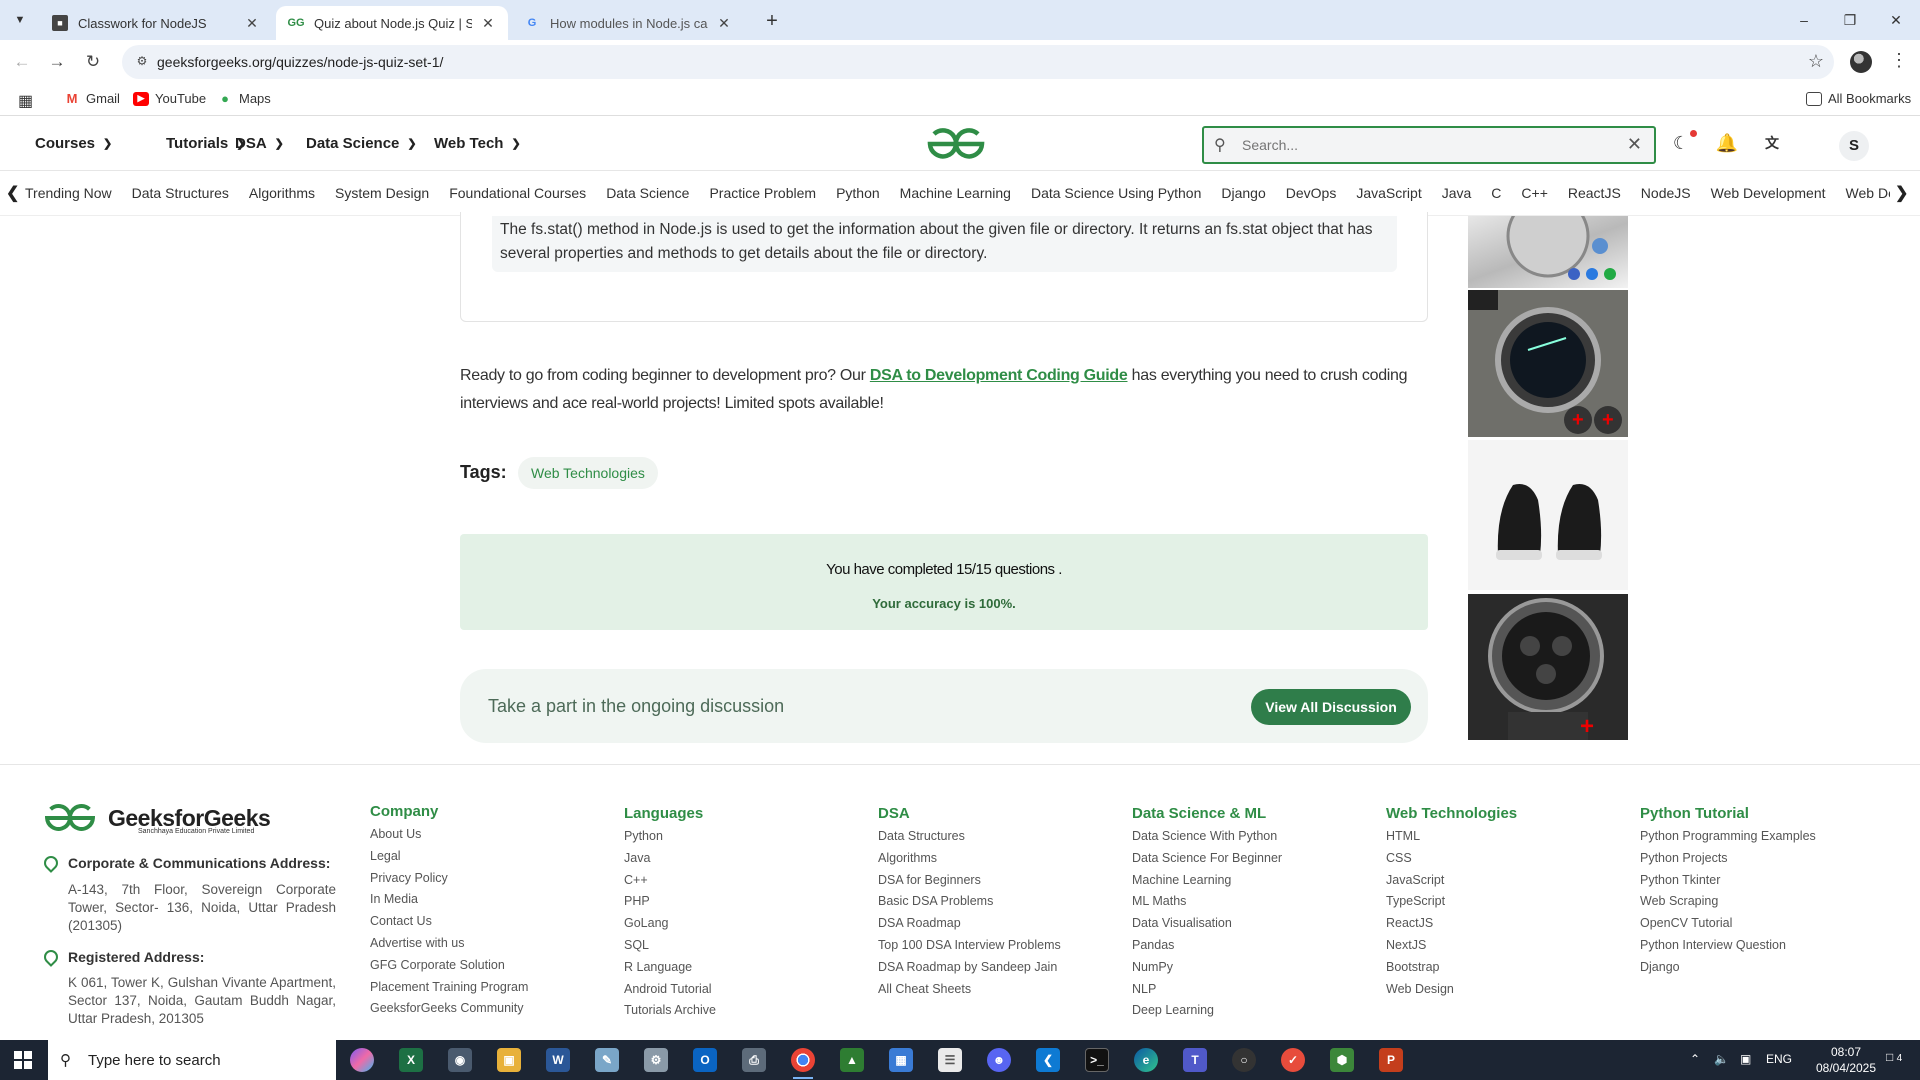 The image size is (1920, 1080). What do you see at coordinates (803, 1063) in the screenshot?
I see `chrome-icon` at bounding box center [803, 1063].